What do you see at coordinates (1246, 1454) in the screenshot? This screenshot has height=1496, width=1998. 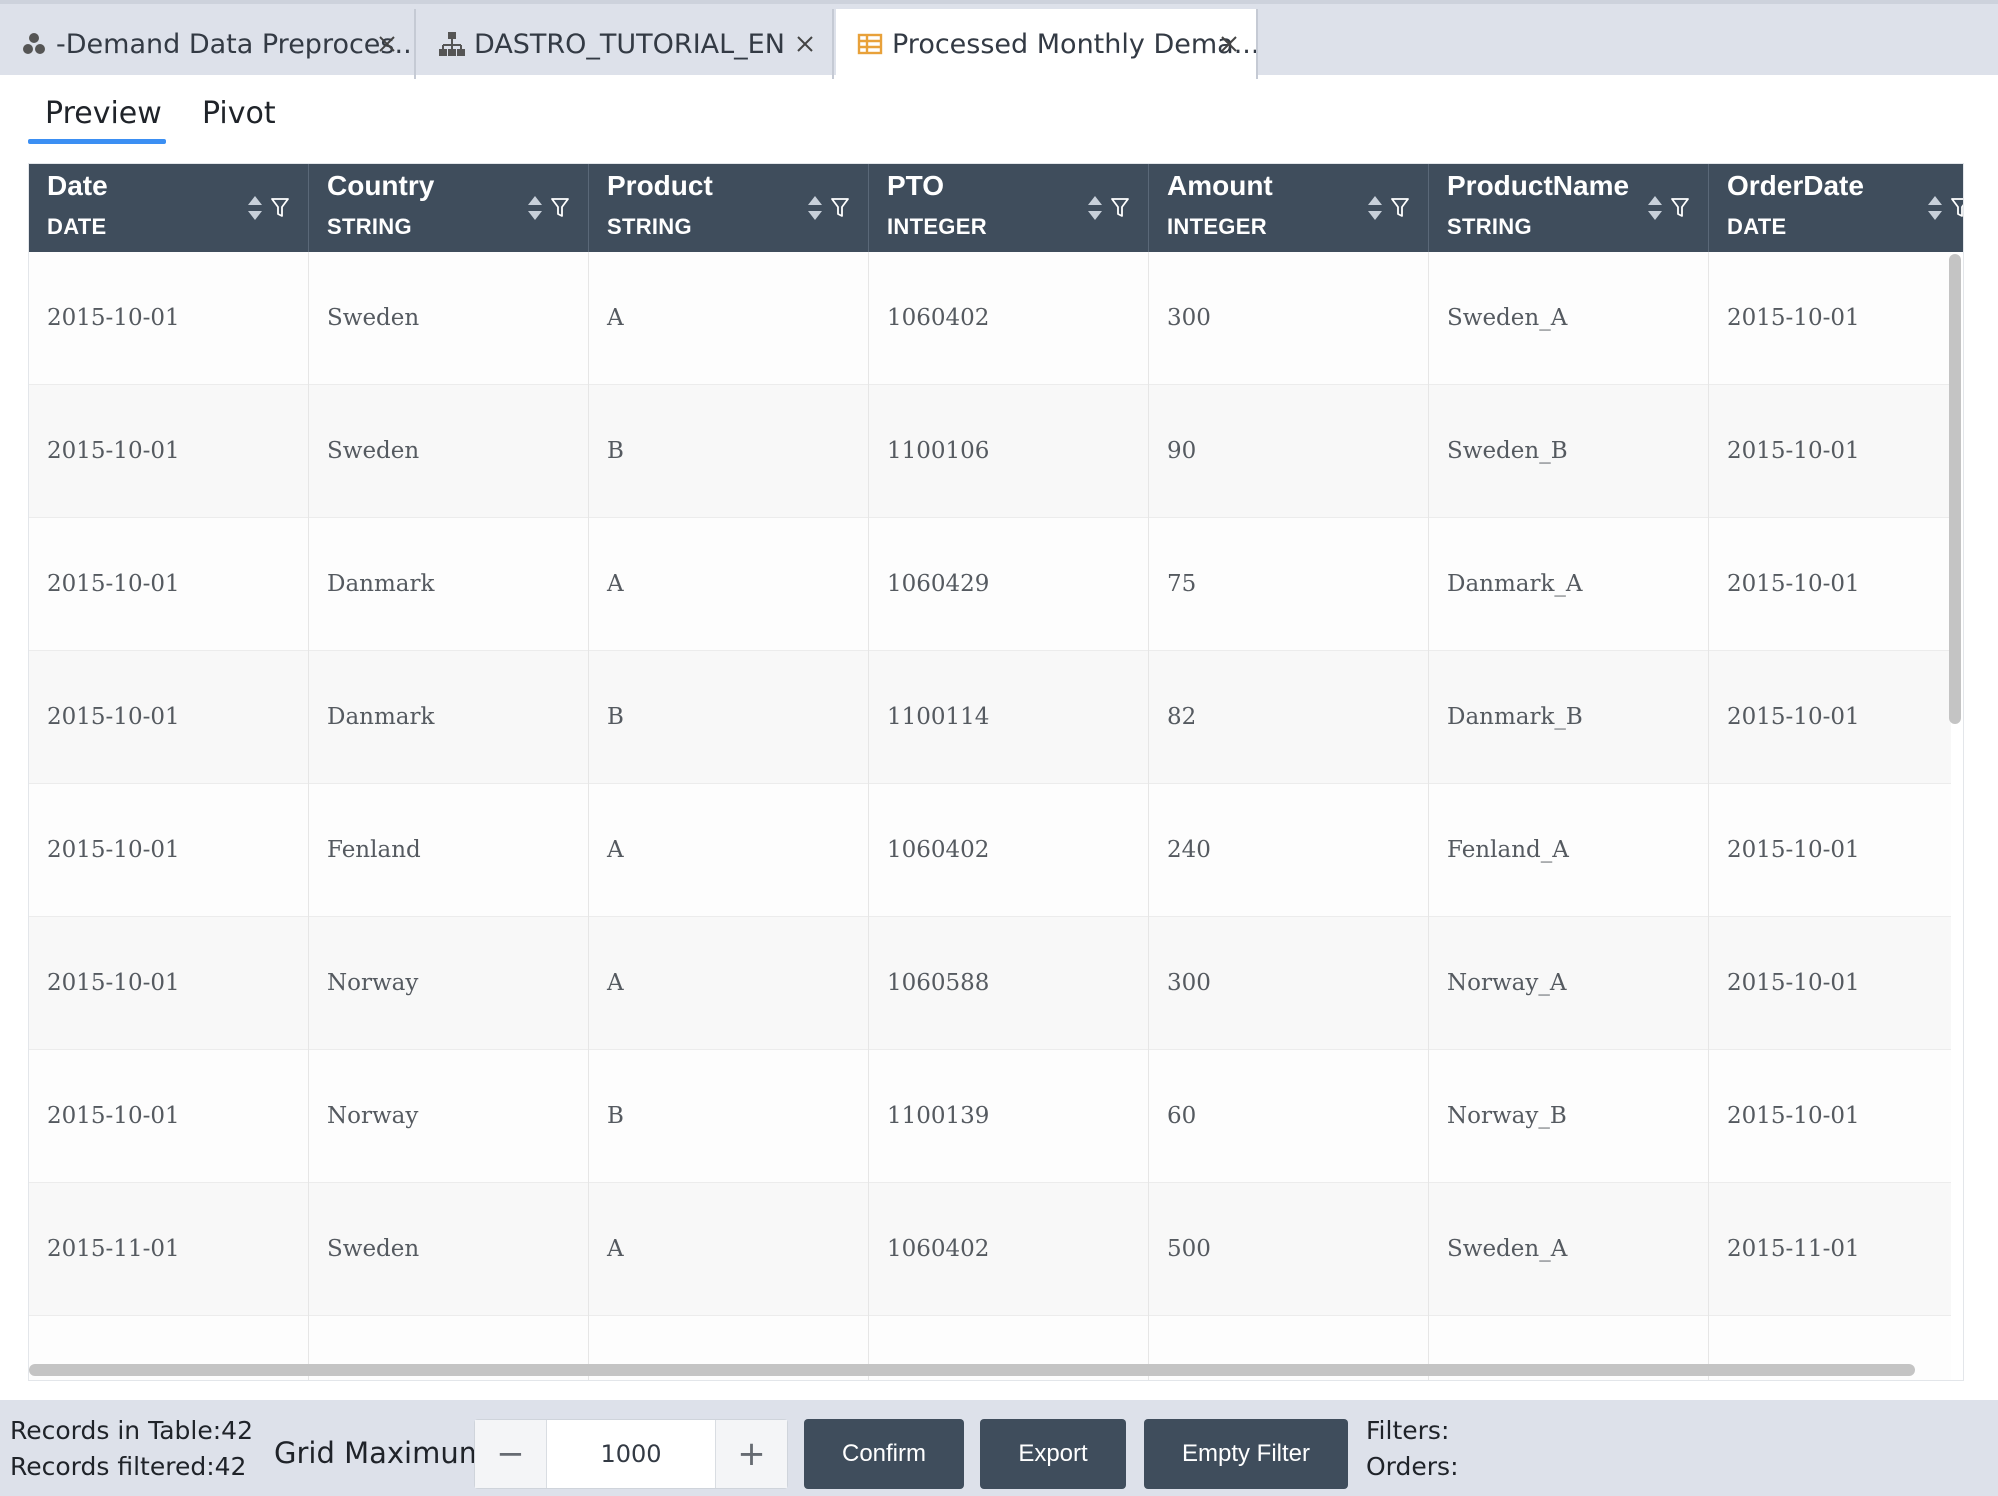 I see `empty-filter-button: Empty Filter` at bounding box center [1246, 1454].